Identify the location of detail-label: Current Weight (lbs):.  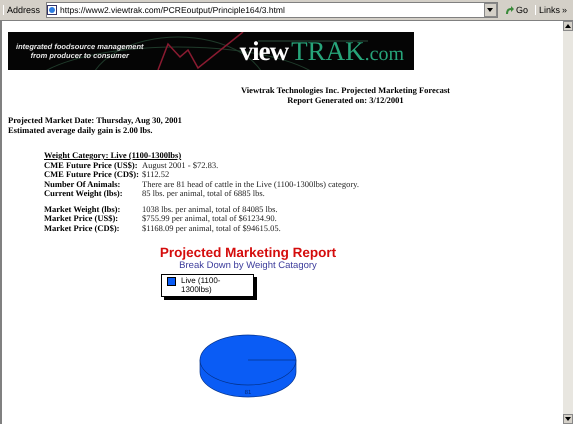
(84, 193).